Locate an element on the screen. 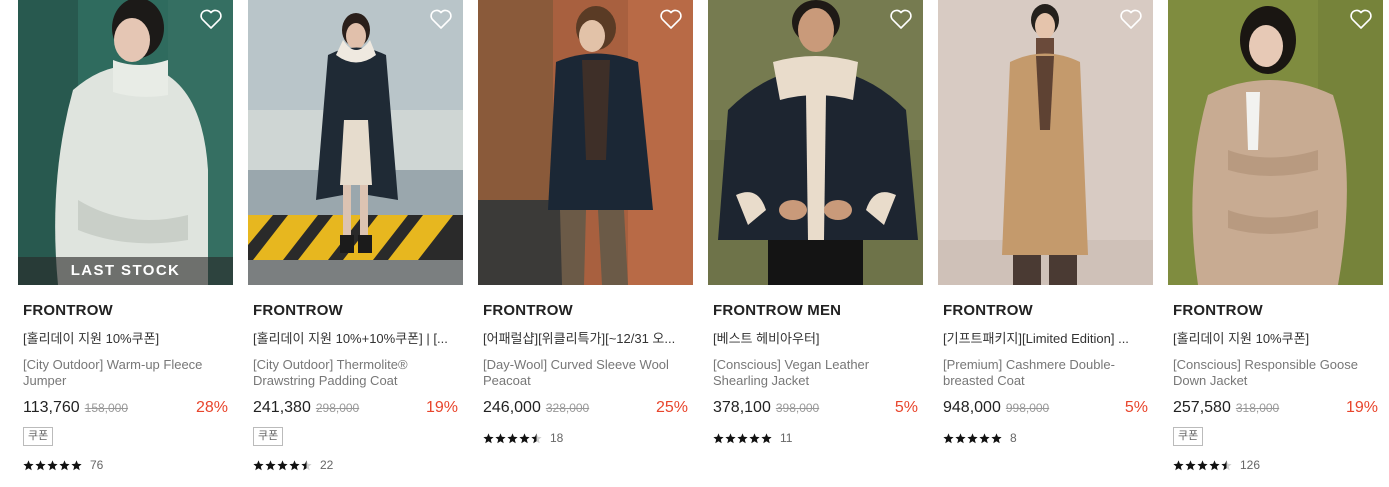  original-price: 398,000 is located at coordinates (797, 408).